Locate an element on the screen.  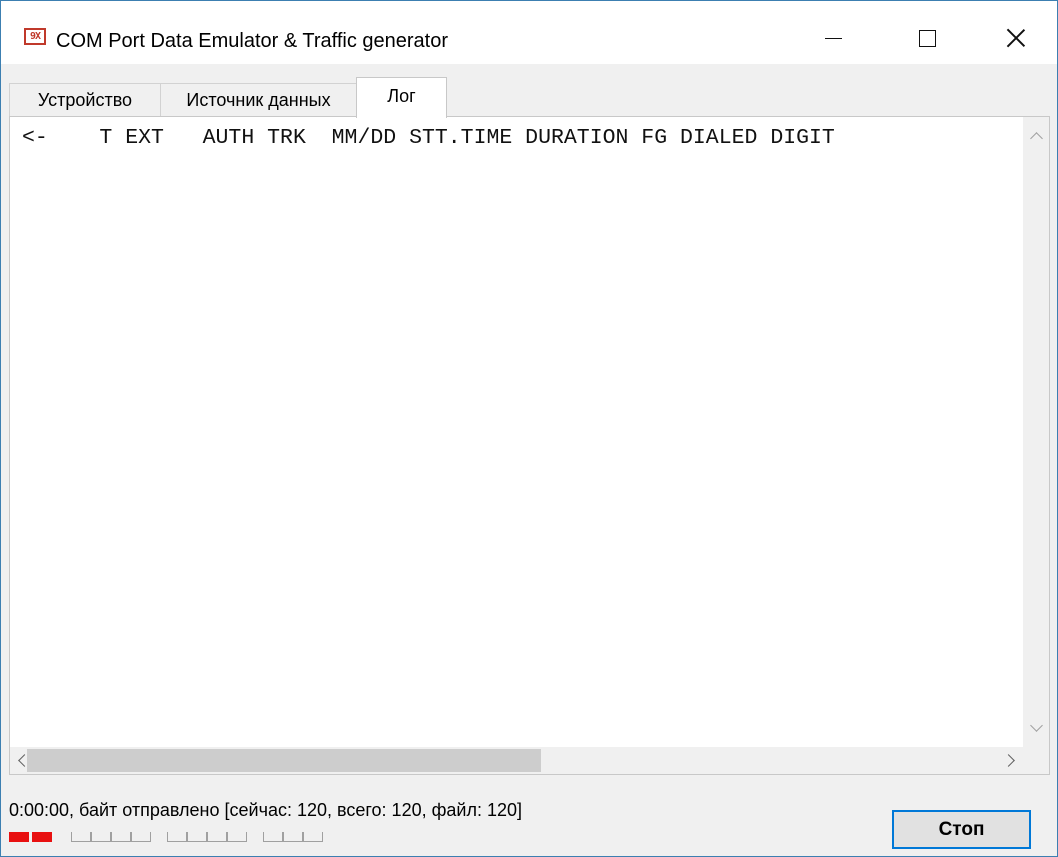
app-icon: 9X is located at coordinates (35, 36).